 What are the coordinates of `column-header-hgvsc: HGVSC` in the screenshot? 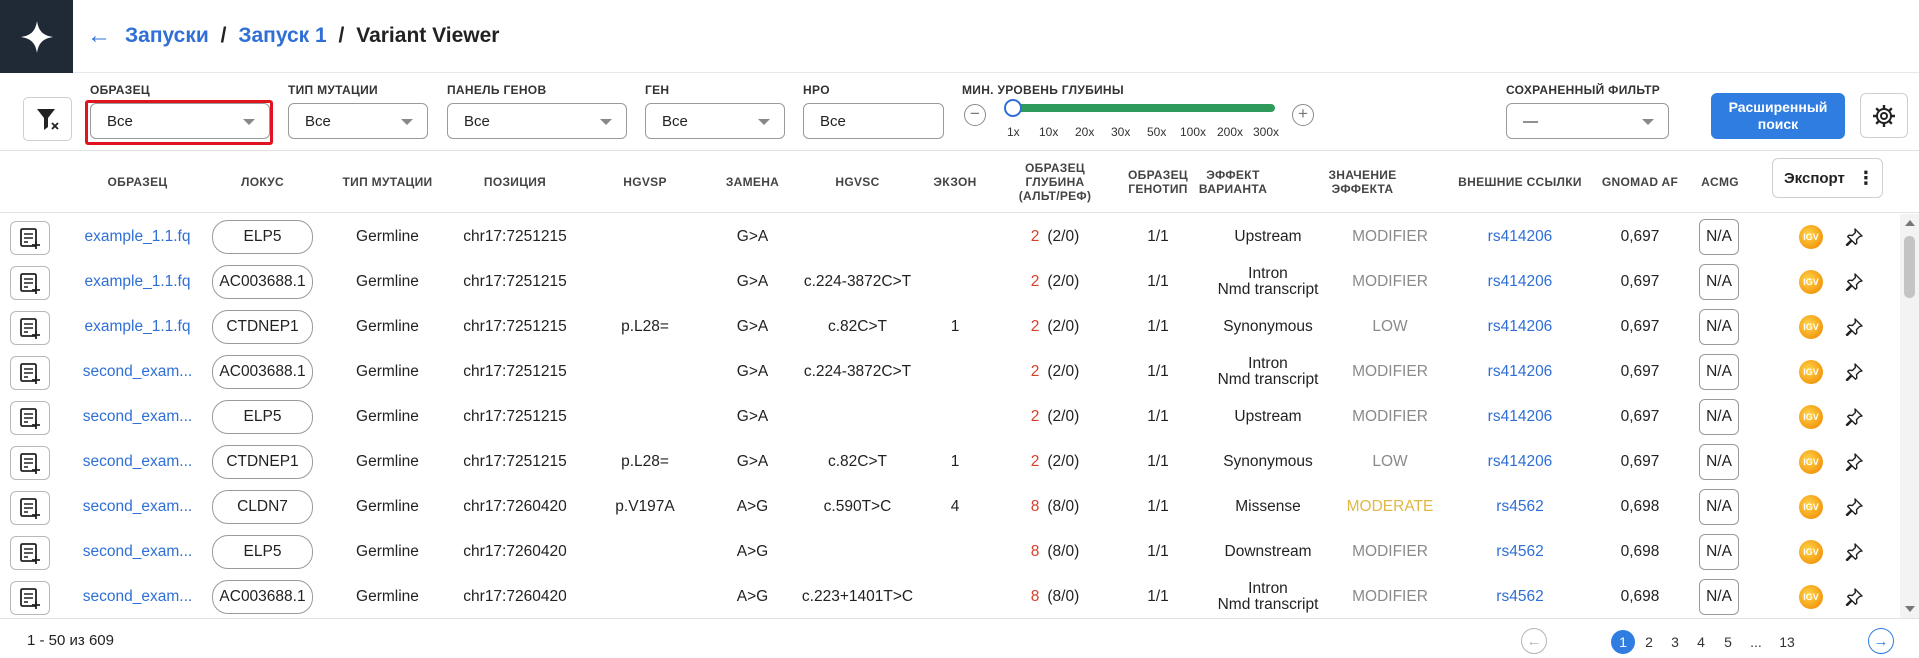 It's located at (857, 182).